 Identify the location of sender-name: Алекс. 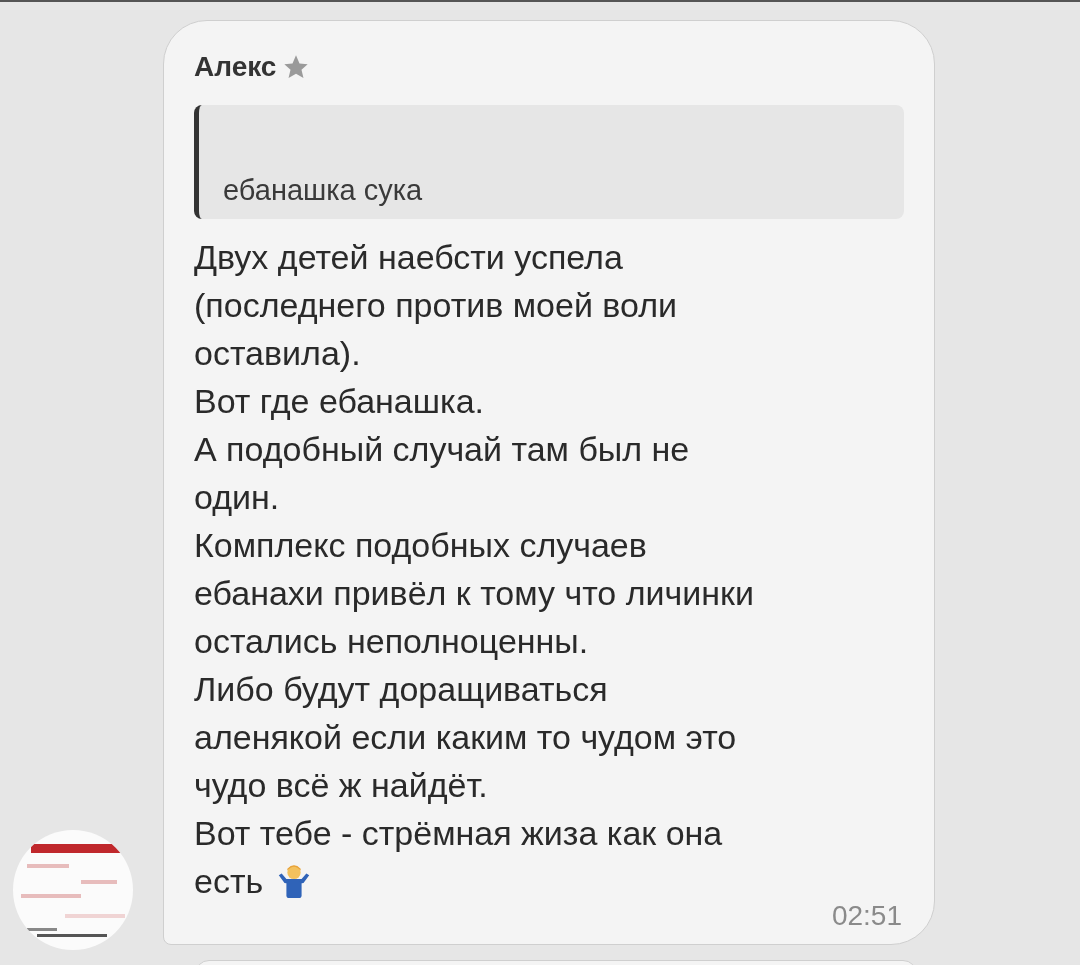
(235, 67).